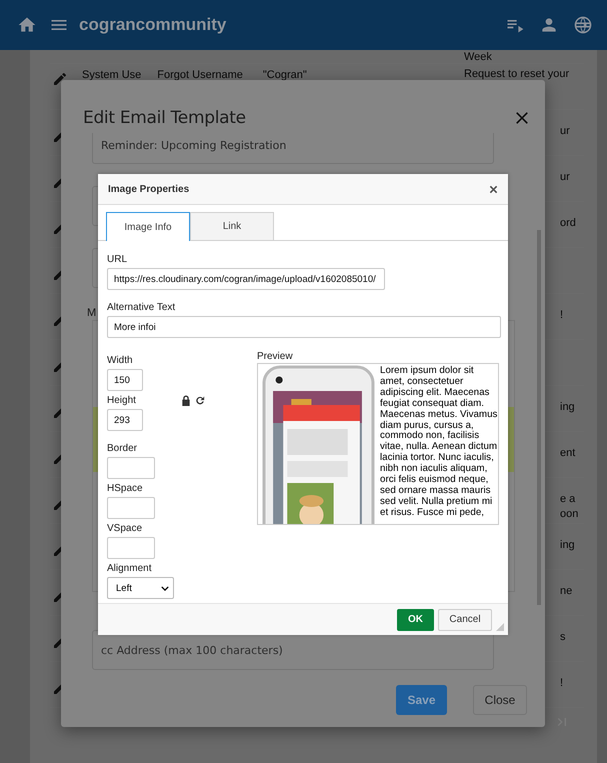 The width and height of the screenshot is (607, 763). What do you see at coordinates (164, 118) in the screenshot?
I see `dialog-title: Edit Email Template` at bounding box center [164, 118].